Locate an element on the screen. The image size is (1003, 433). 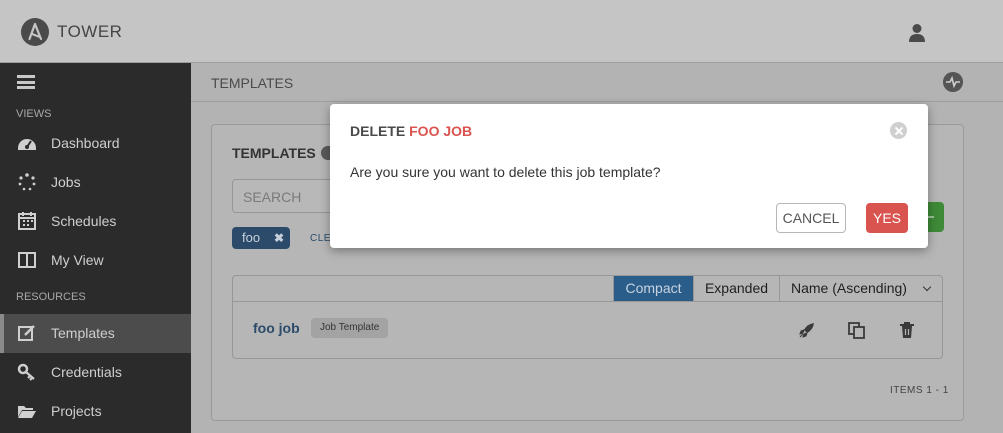
user-icon is located at coordinates (917, 33).